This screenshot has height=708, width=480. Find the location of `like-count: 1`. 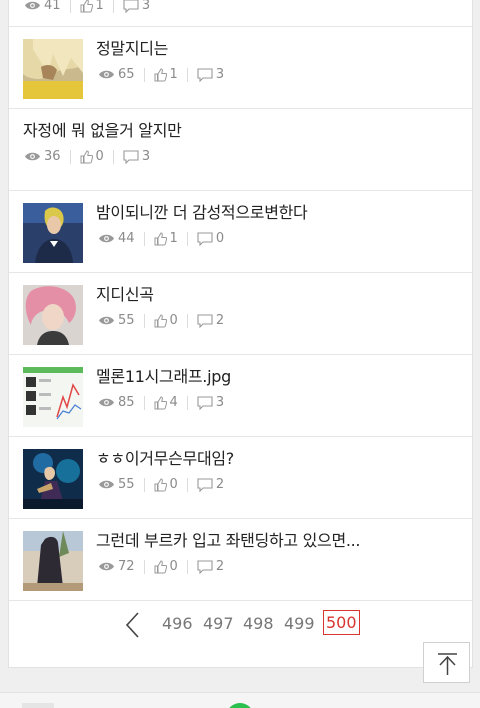

like-count: 1 is located at coordinates (92, 6).